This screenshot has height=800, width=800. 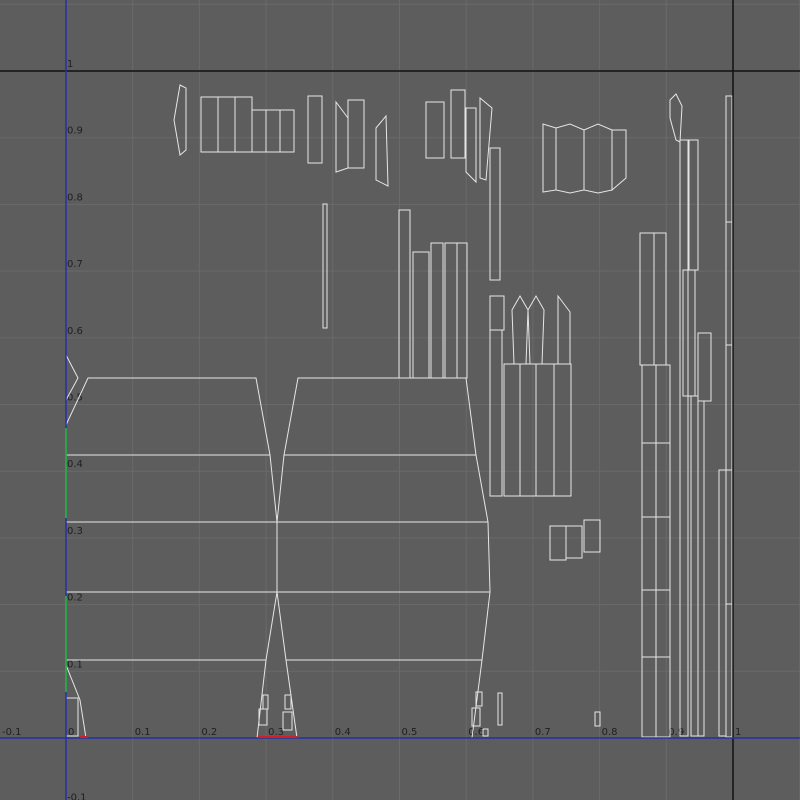 What do you see at coordinates (343, 732) in the screenshot?
I see `u-tick-label: 0.4` at bounding box center [343, 732].